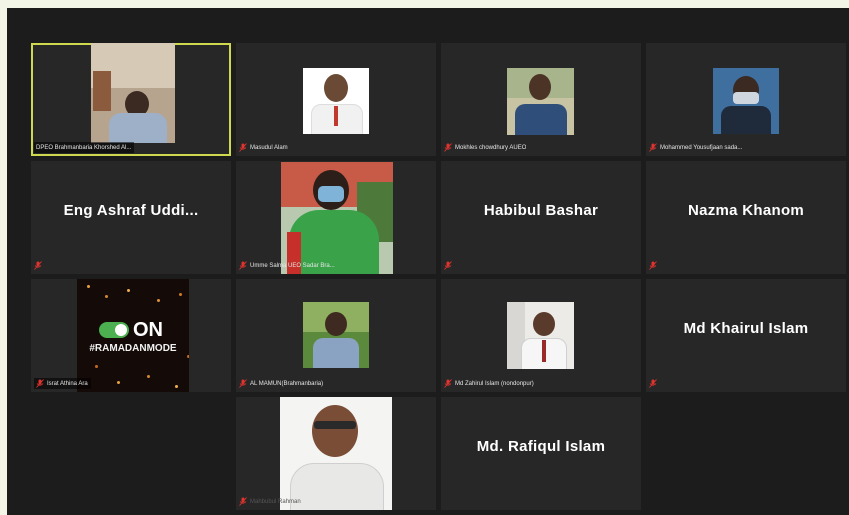 This screenshot has height=515, width=849. I want to click on participant-tile: Nazma Khanom, so click(746, 217).